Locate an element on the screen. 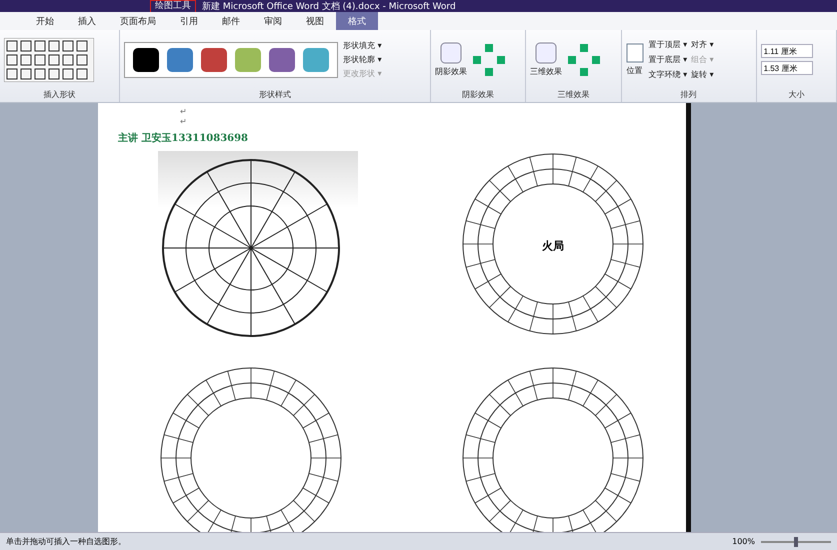 The height and width of the screenshot is (550, 837). effects-button: 三维效果 is located at coordinates (546, 59).